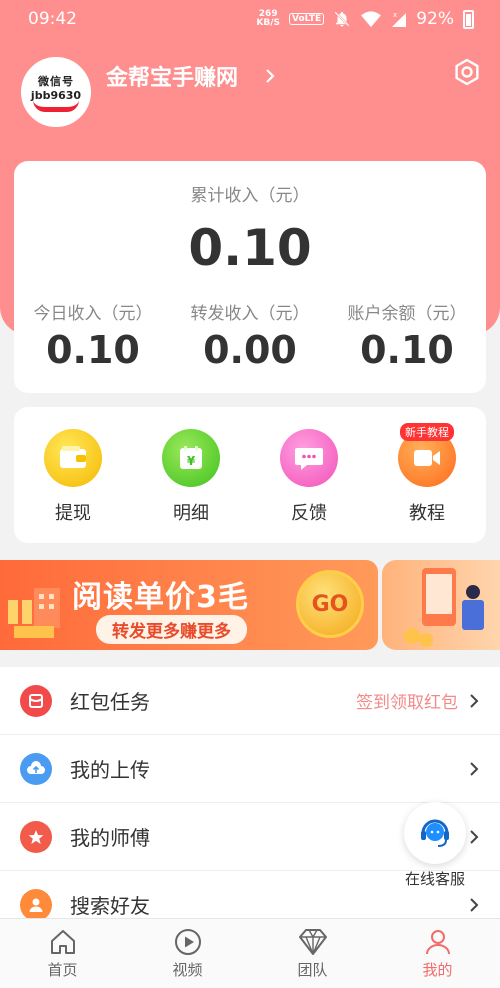 This screenshot has width=500, height=988. What do you see at coordinates (407, 314) in the screenshot?
I see `account-balance-label: 账户余额（元）` at bounding box center [407, 314].